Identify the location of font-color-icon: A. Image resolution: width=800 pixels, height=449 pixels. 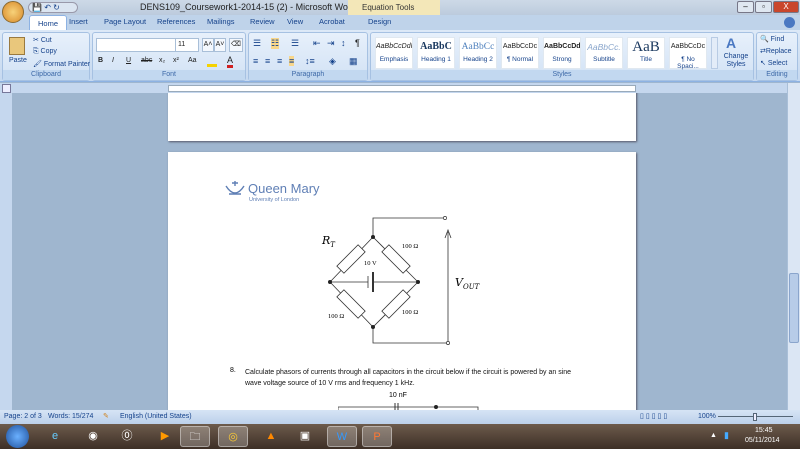
(230, 61).